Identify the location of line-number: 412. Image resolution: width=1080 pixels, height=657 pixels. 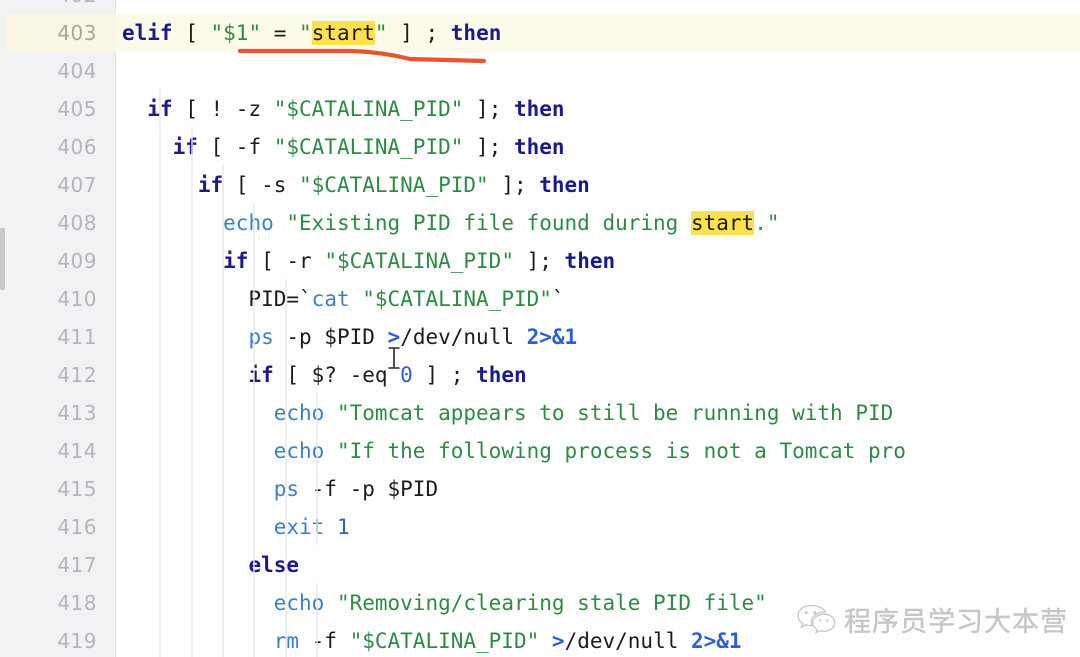
(56, 375).